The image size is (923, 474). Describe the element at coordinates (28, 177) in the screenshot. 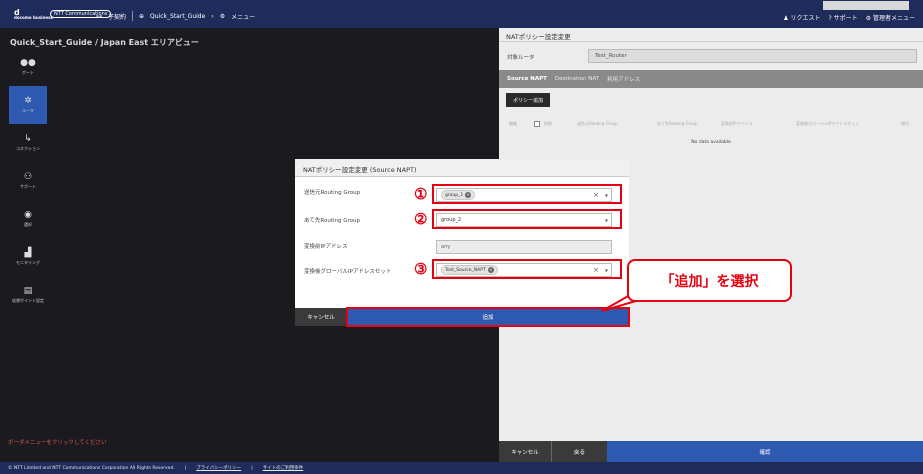

I see `support-icon: ⚇` at that location.